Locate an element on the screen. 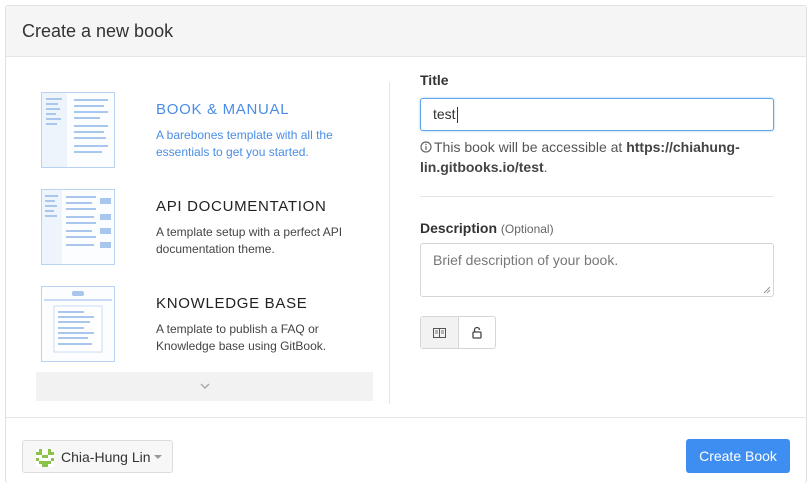 The width and height of the screenshot is (812, 488). book-icon is located at coordinates (439, 332).